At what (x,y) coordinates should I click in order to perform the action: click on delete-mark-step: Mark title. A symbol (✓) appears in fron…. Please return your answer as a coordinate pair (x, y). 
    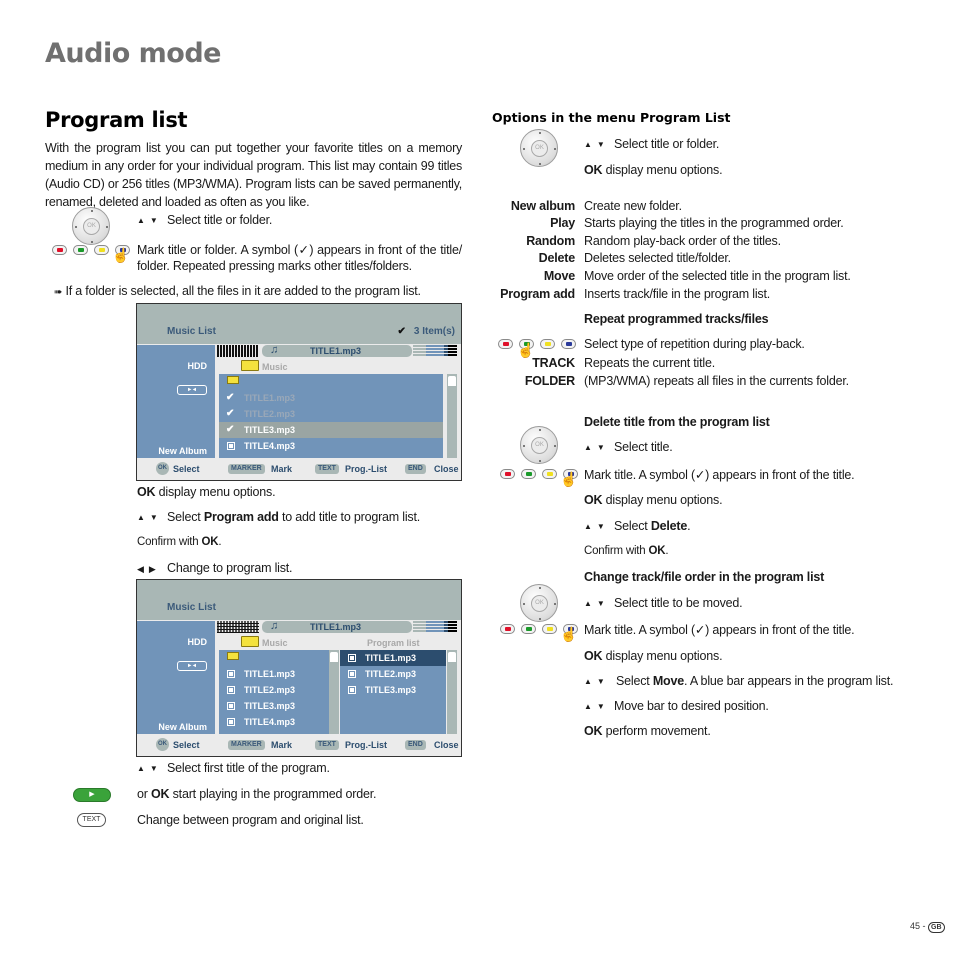
    Looking at the image, I should click on (719, 475).